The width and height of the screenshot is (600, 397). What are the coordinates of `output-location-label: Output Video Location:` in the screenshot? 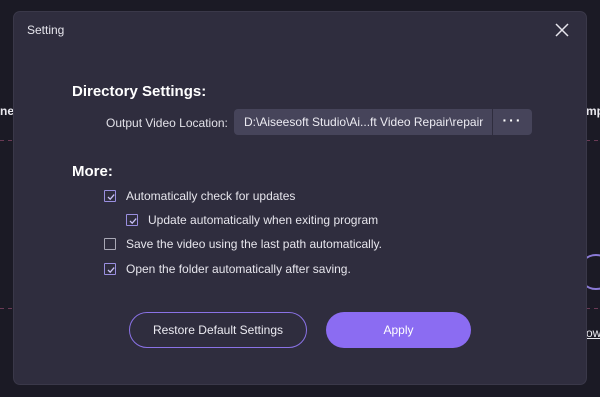 It's located at (167, 123).